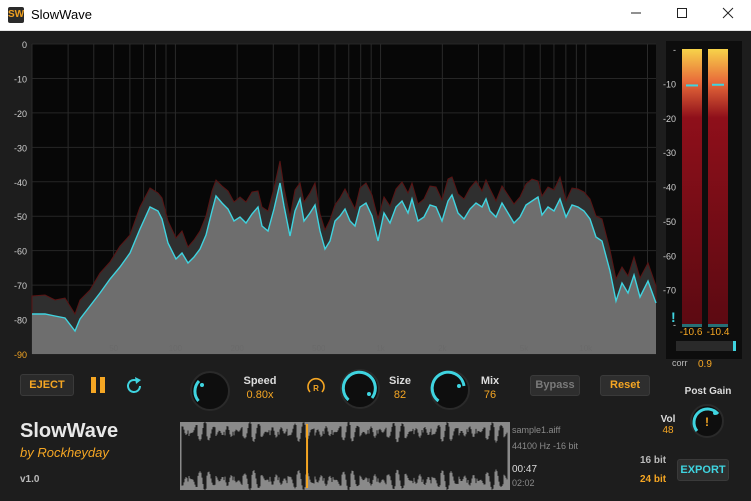  I want to click on gain-warning: !, so click(707, 422).